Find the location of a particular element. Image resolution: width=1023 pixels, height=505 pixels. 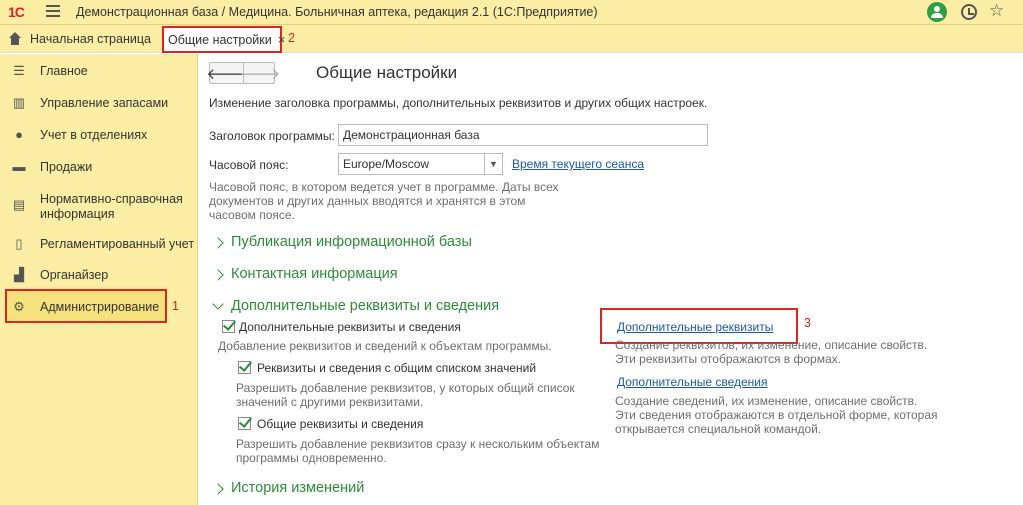

program-title-input is located at coordinates (523, 135).